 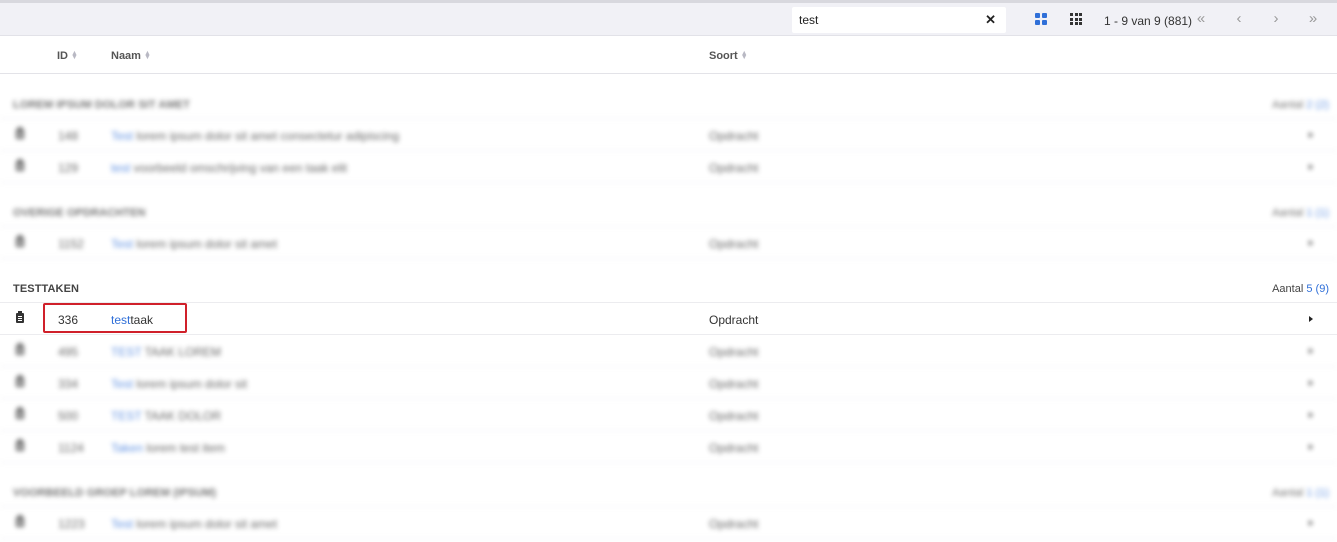 What do you see at coordinates (990, 20) in the screenshot?
I see `close-icon: ✕` at bounding box center [990, 20].